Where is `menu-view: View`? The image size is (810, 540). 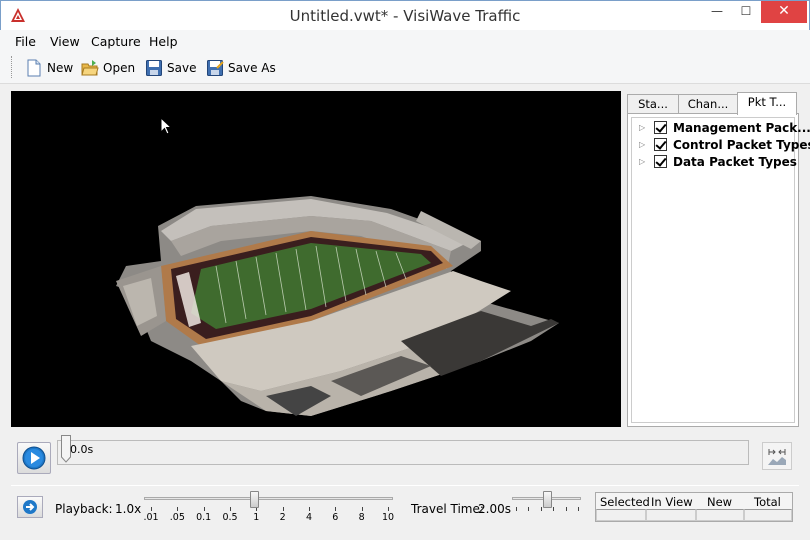 menu-view: View is located at coordinates (65, 41).